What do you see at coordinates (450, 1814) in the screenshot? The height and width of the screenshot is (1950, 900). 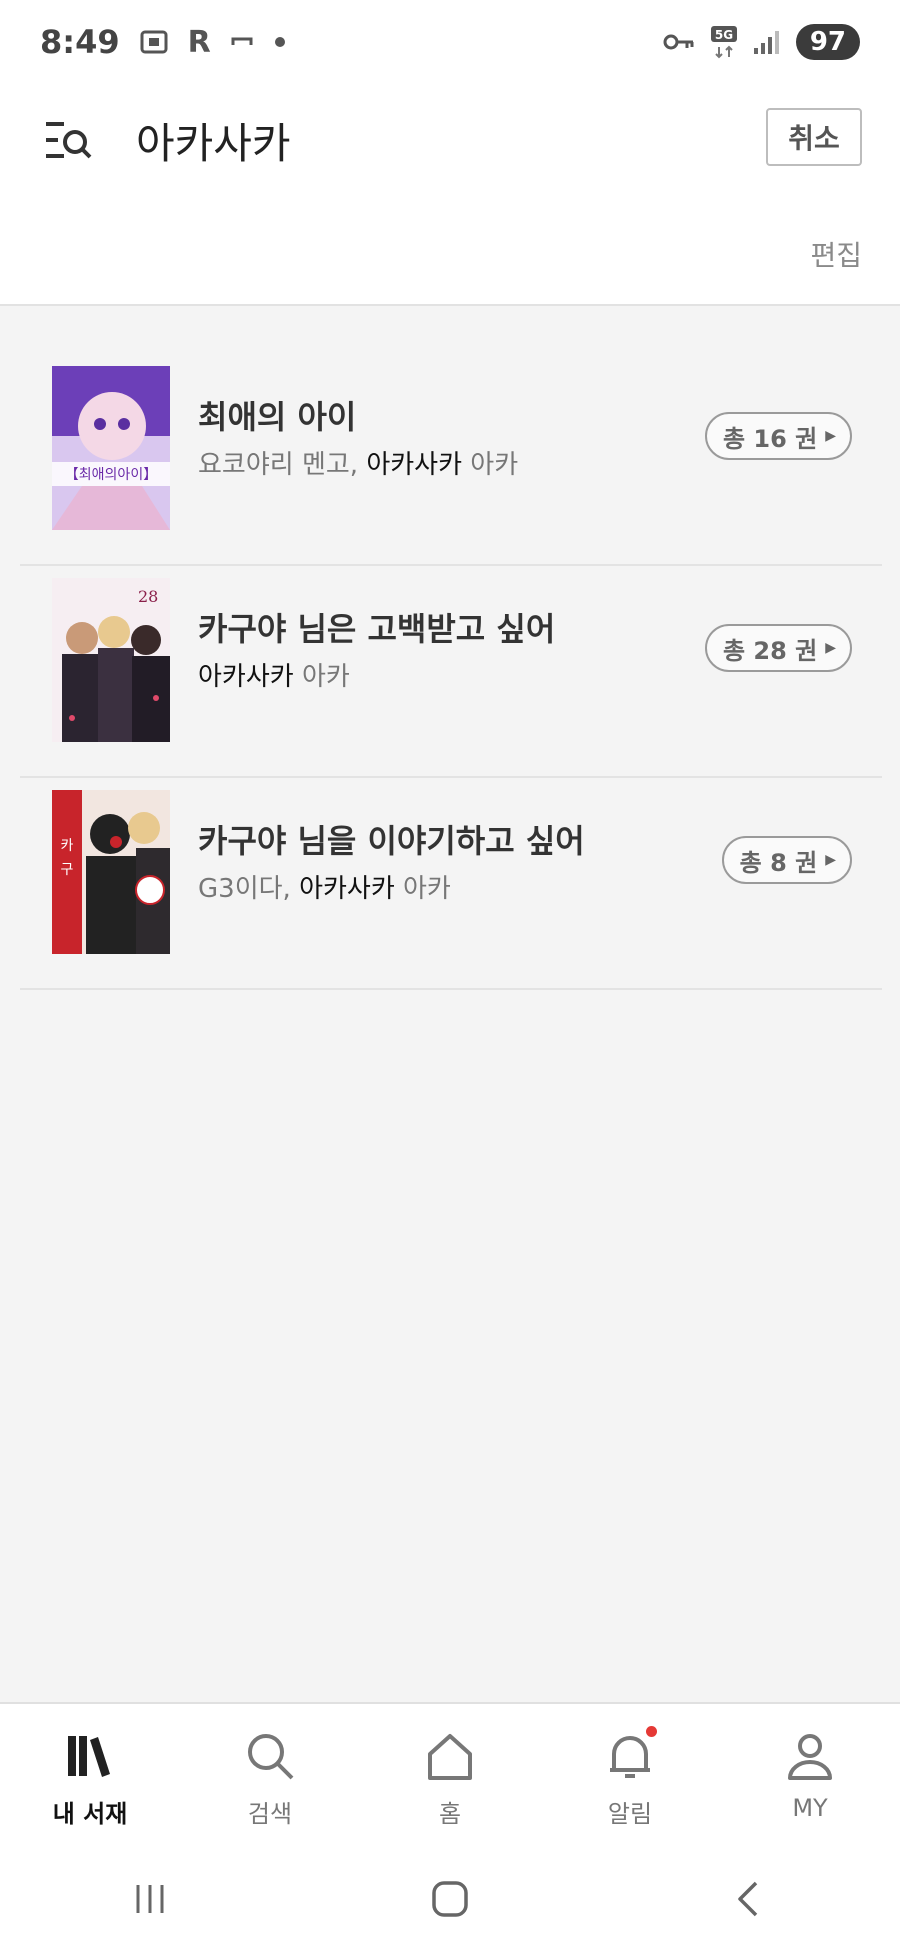 I see `nav-label: 홈` at bounding box center [450, 1814].